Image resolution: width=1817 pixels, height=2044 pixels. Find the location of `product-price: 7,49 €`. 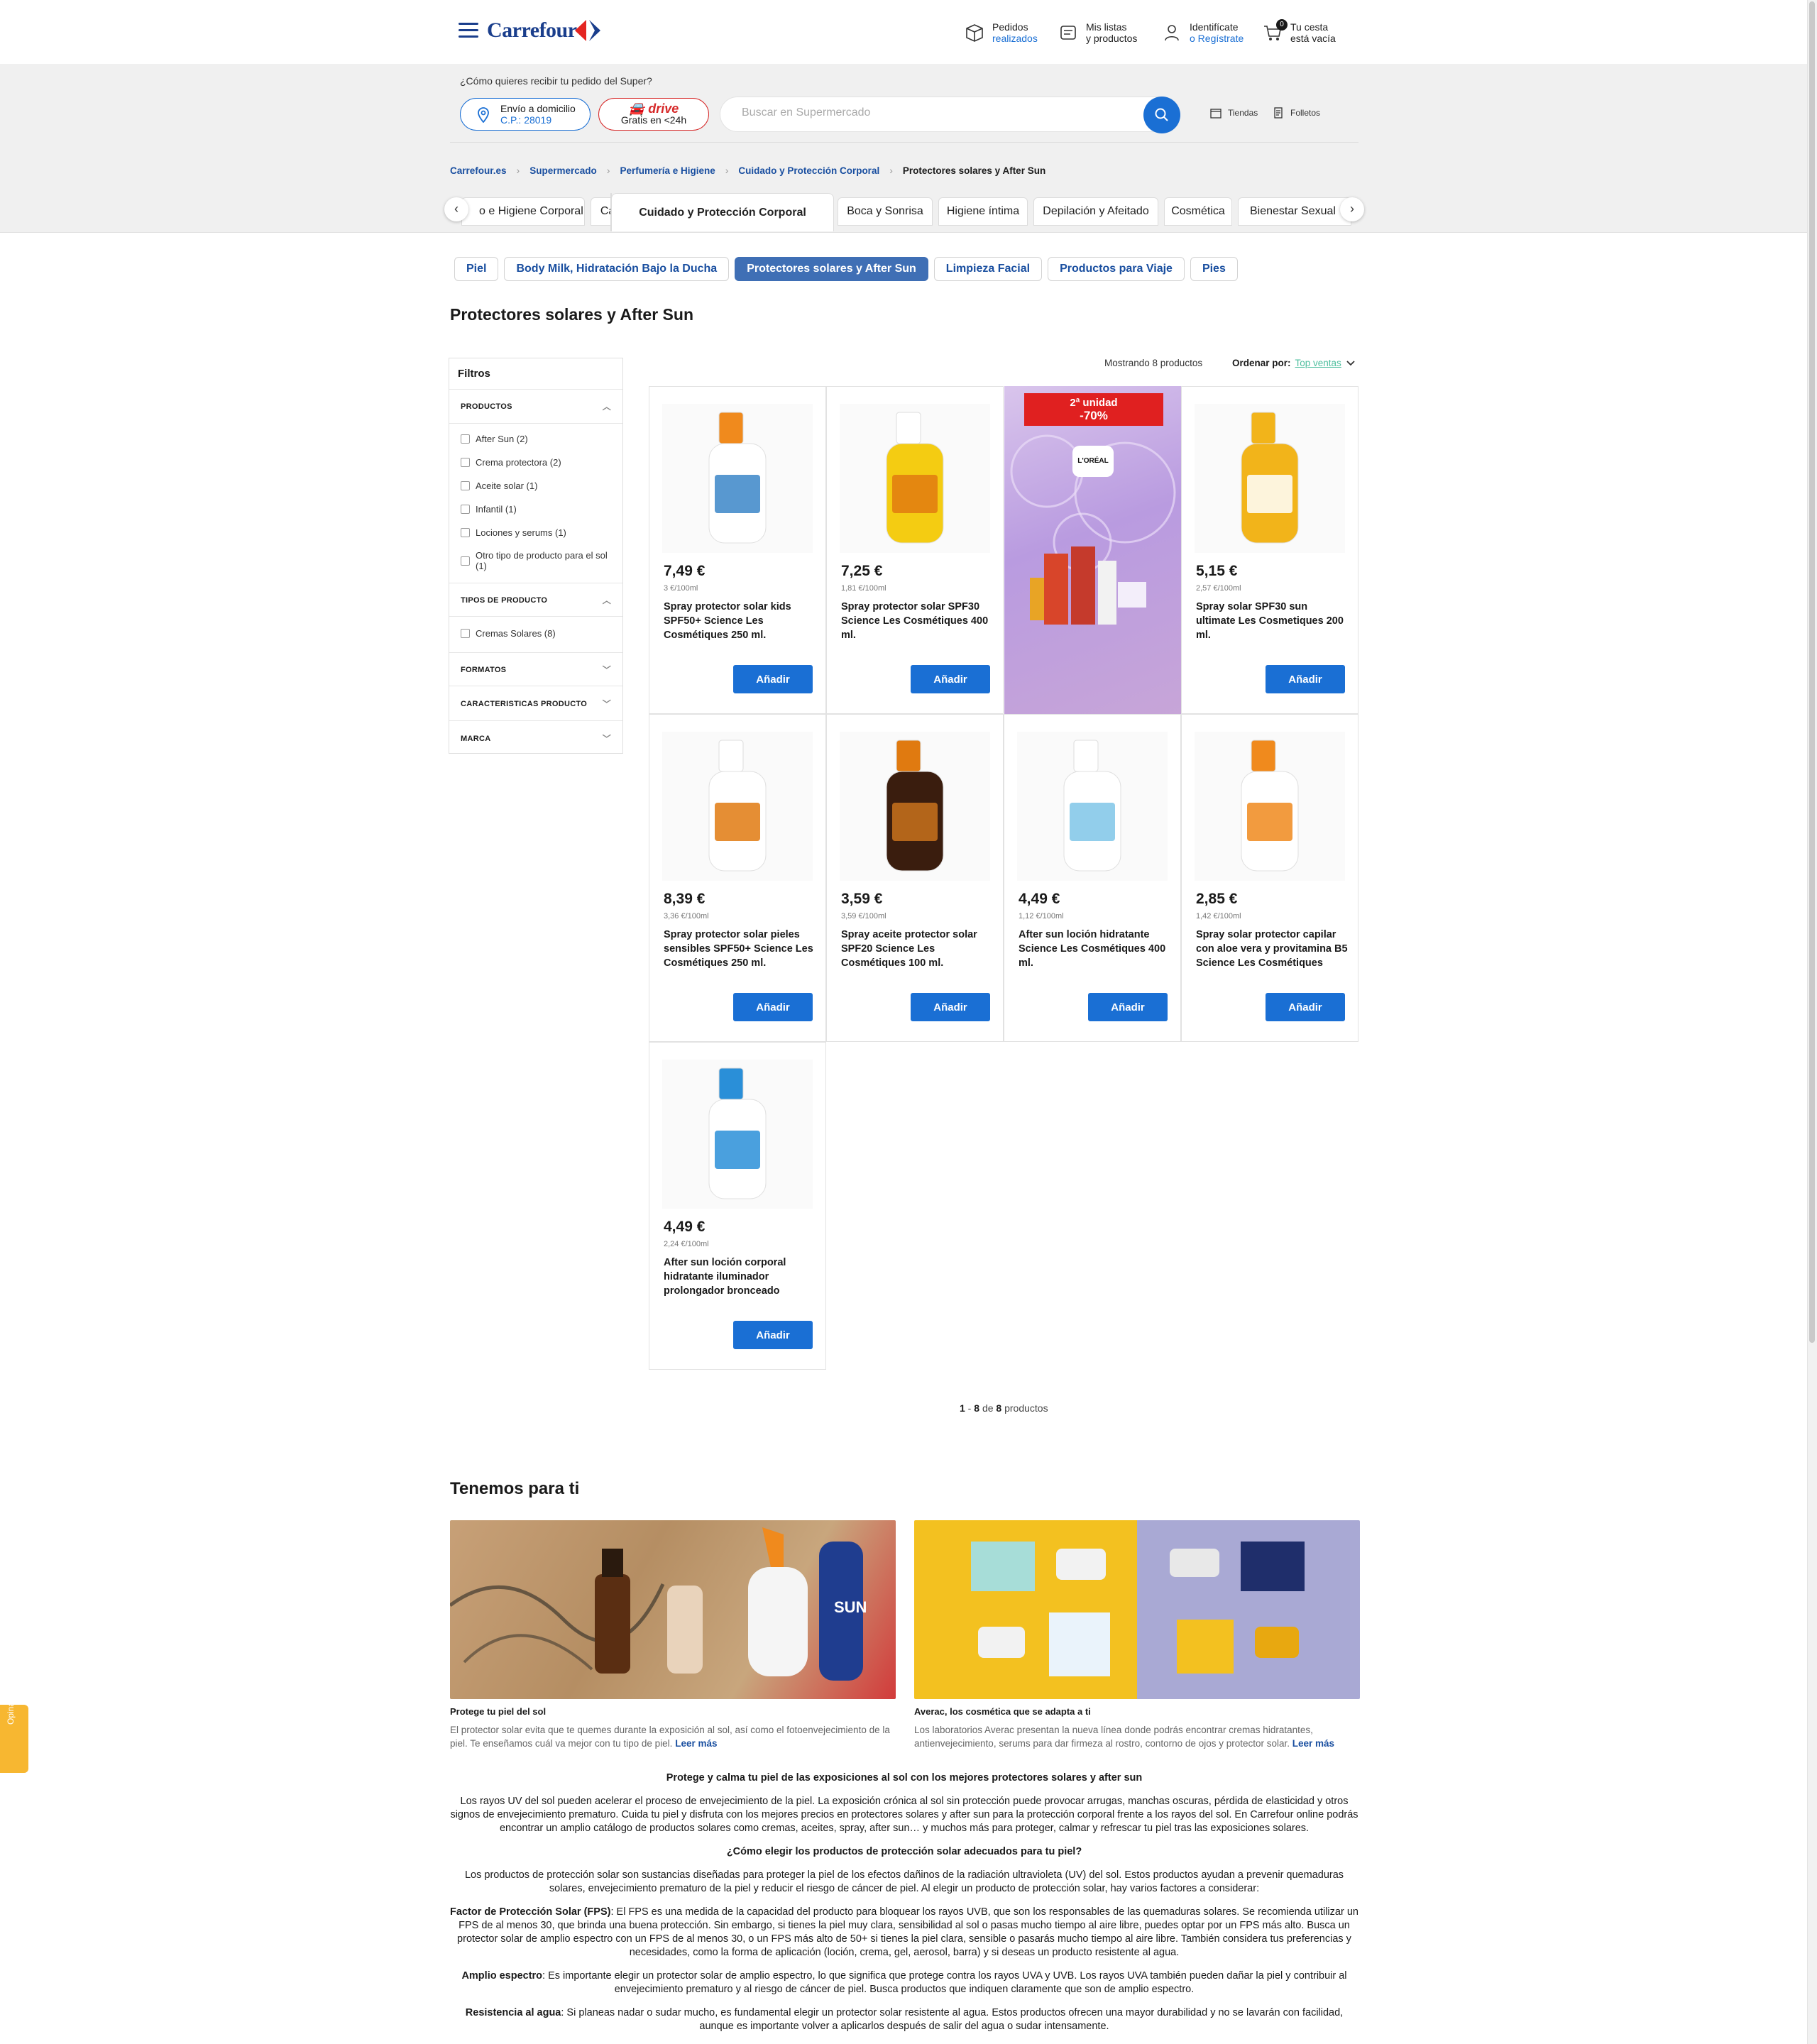

product-price: 7,49 € is located at coordinates (685, 571).